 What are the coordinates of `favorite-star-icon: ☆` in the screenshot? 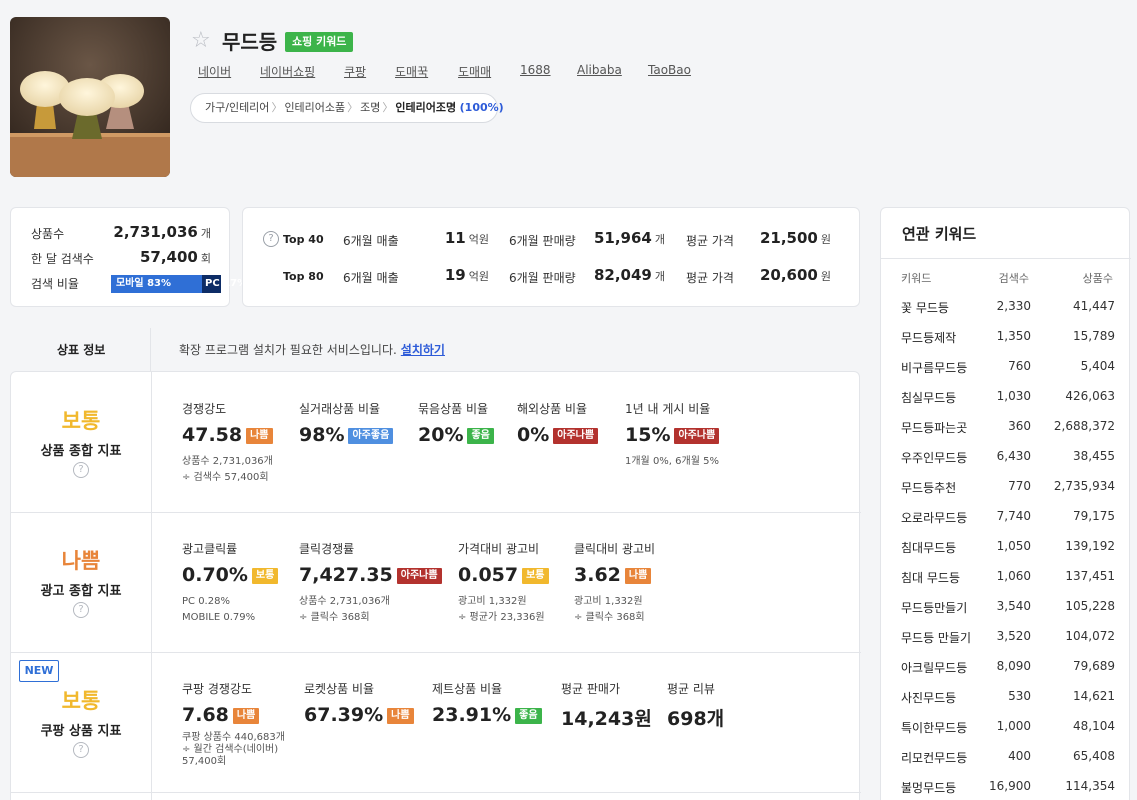 It's located at (201, 41).